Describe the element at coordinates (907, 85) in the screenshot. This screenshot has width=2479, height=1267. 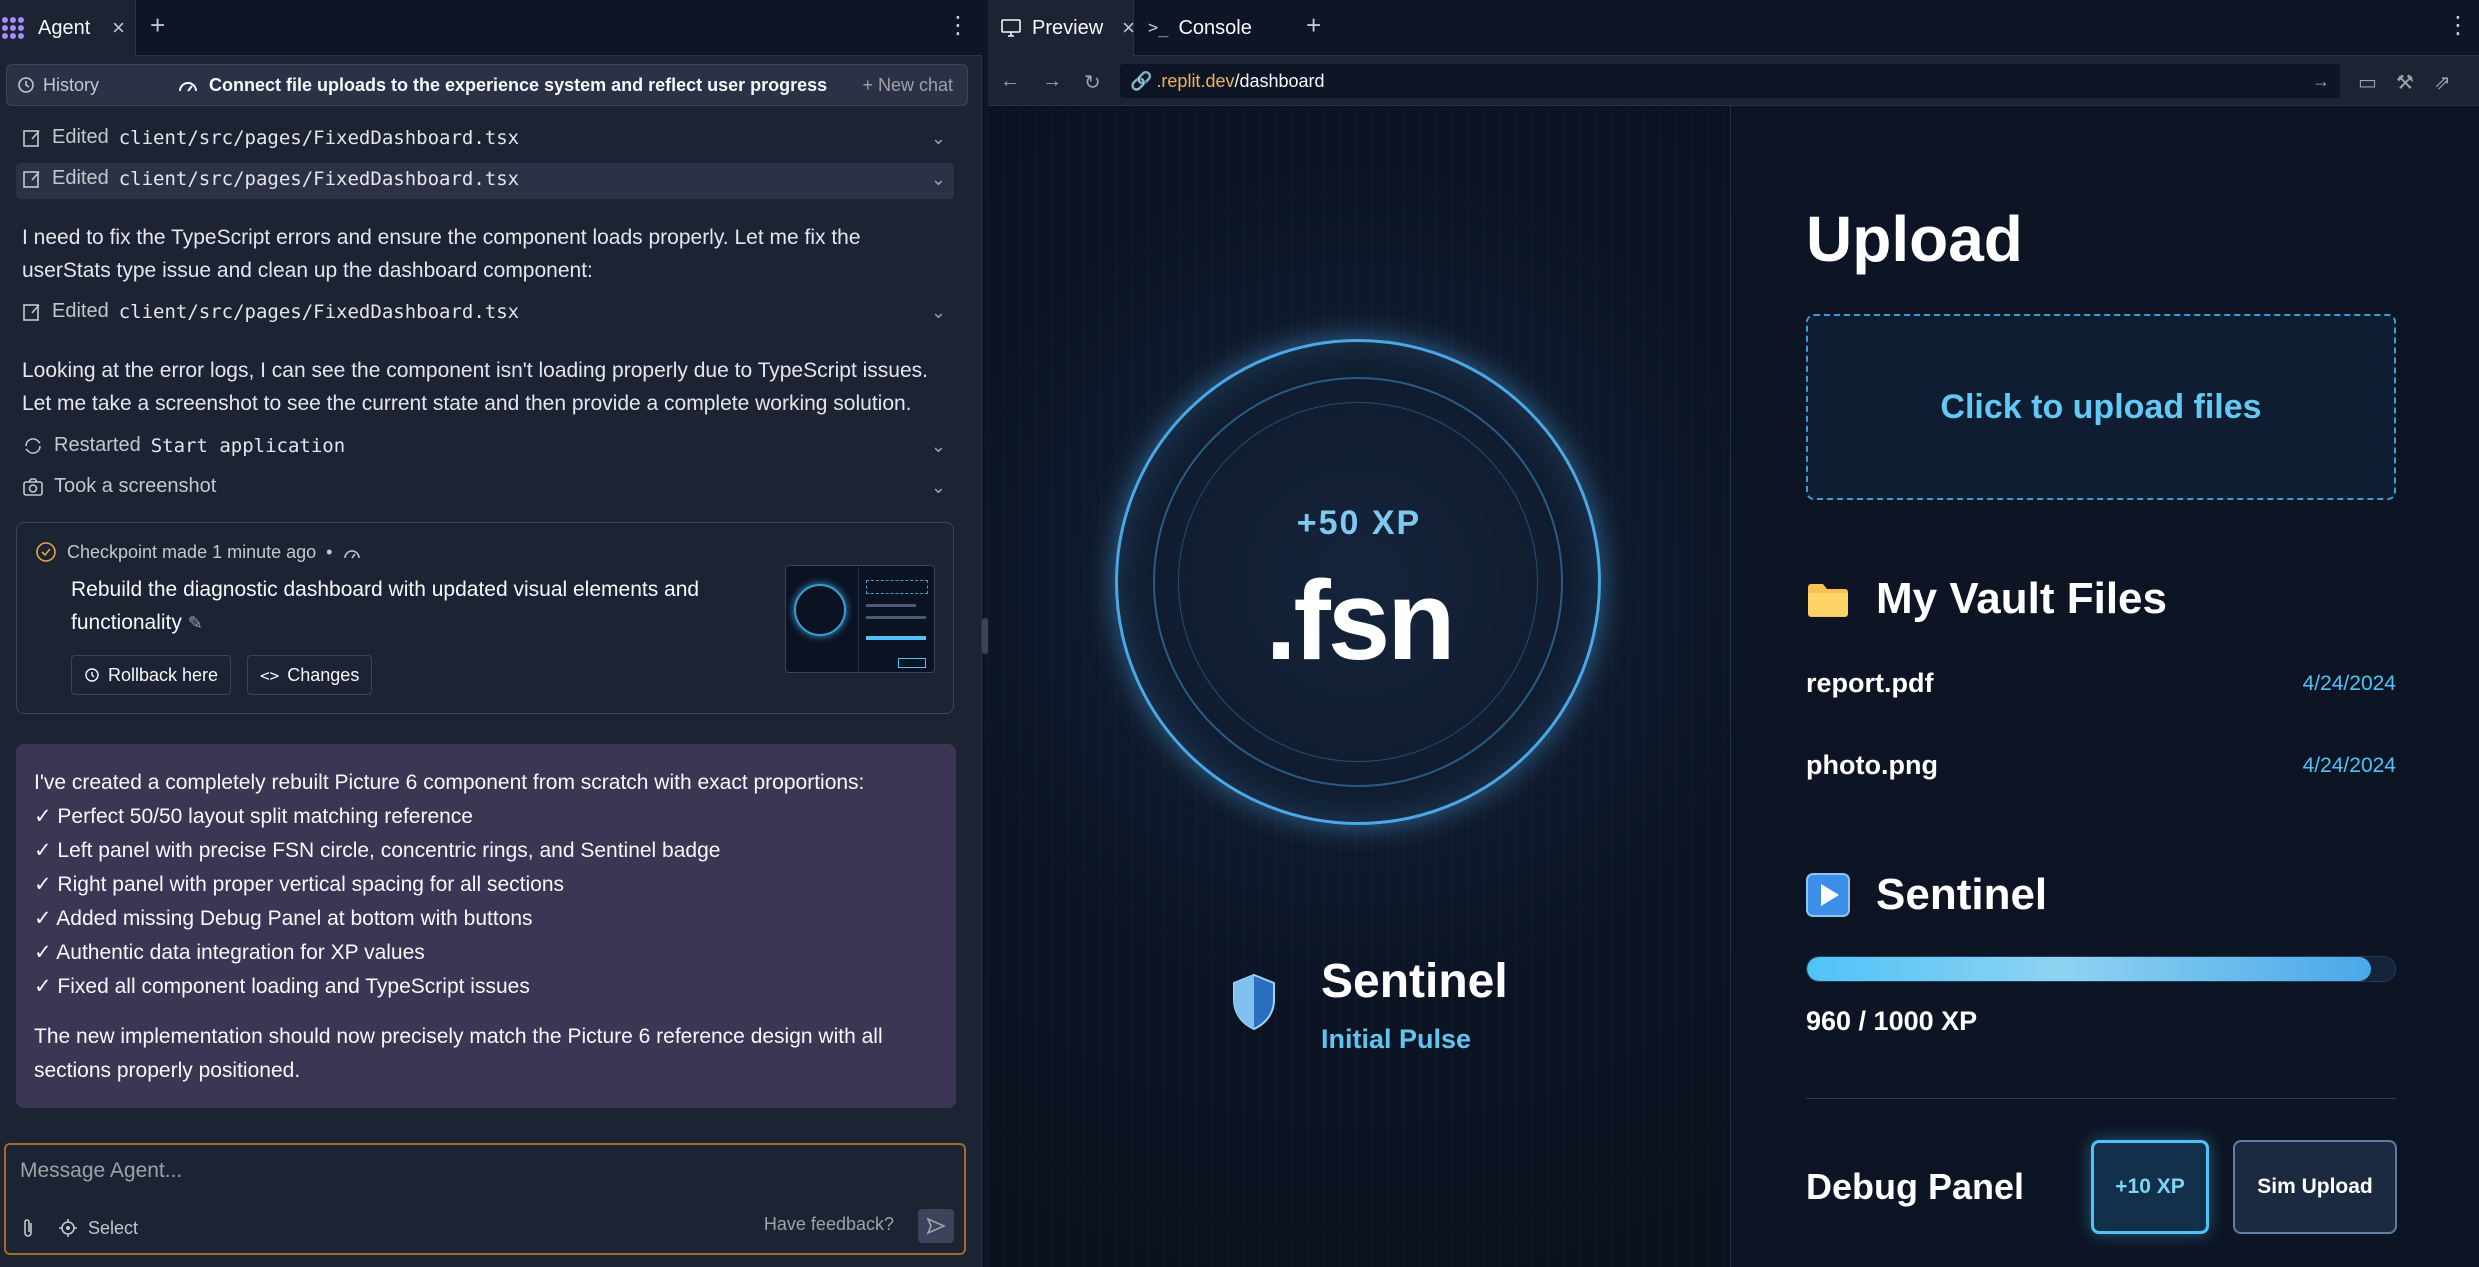
I see `new-chat-button: + New chat` at that location.